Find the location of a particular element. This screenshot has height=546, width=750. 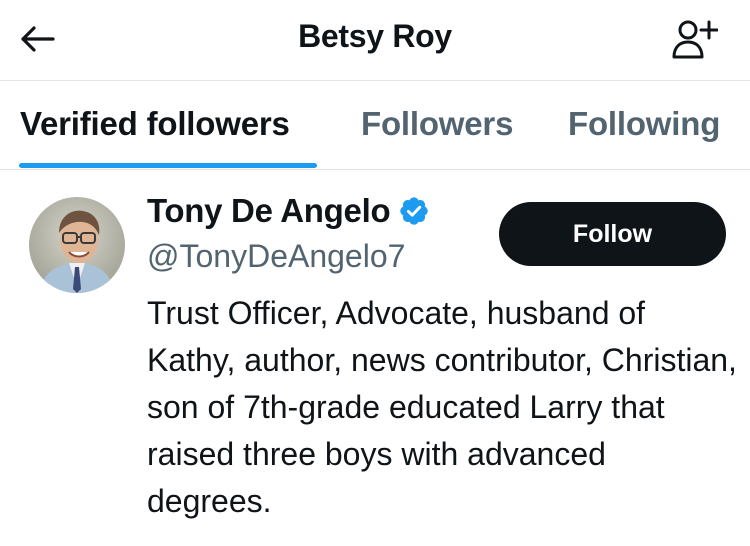

tab-following: Following is located at coordinates (644, 124).